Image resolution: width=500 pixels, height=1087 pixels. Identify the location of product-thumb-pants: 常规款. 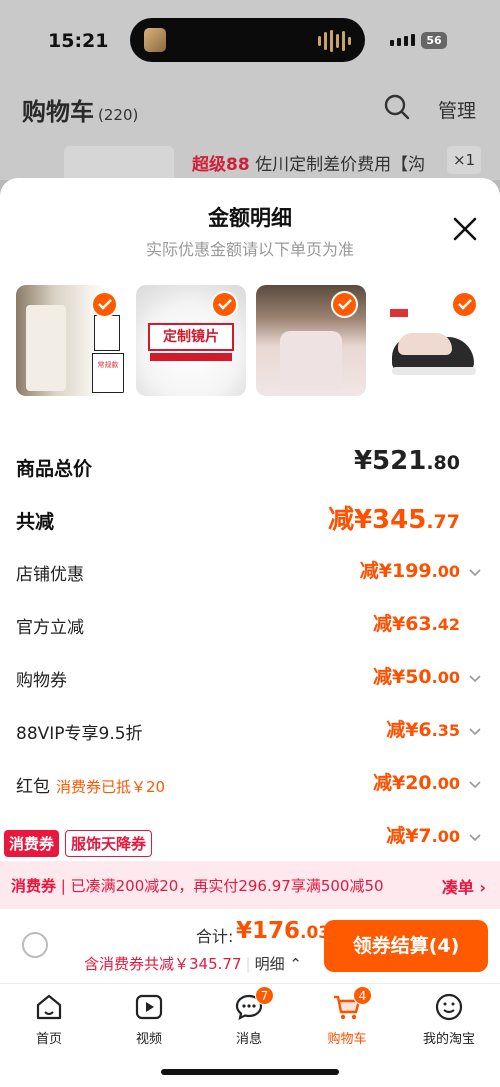
(71, 340).